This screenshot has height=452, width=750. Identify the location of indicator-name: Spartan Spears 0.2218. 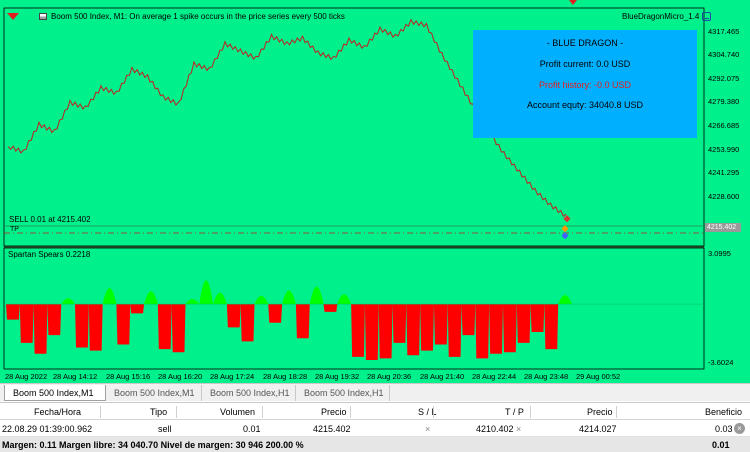
(49, 254).